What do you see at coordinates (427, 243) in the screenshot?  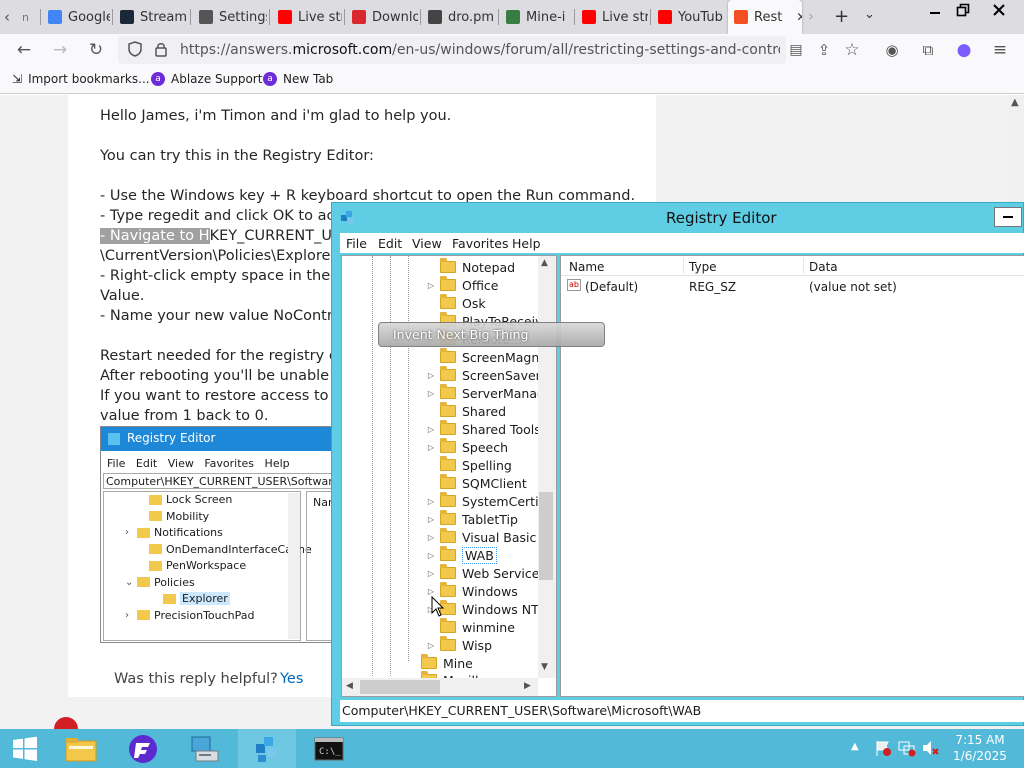 I see `menu-view: View` at bounding box center [427, 243].